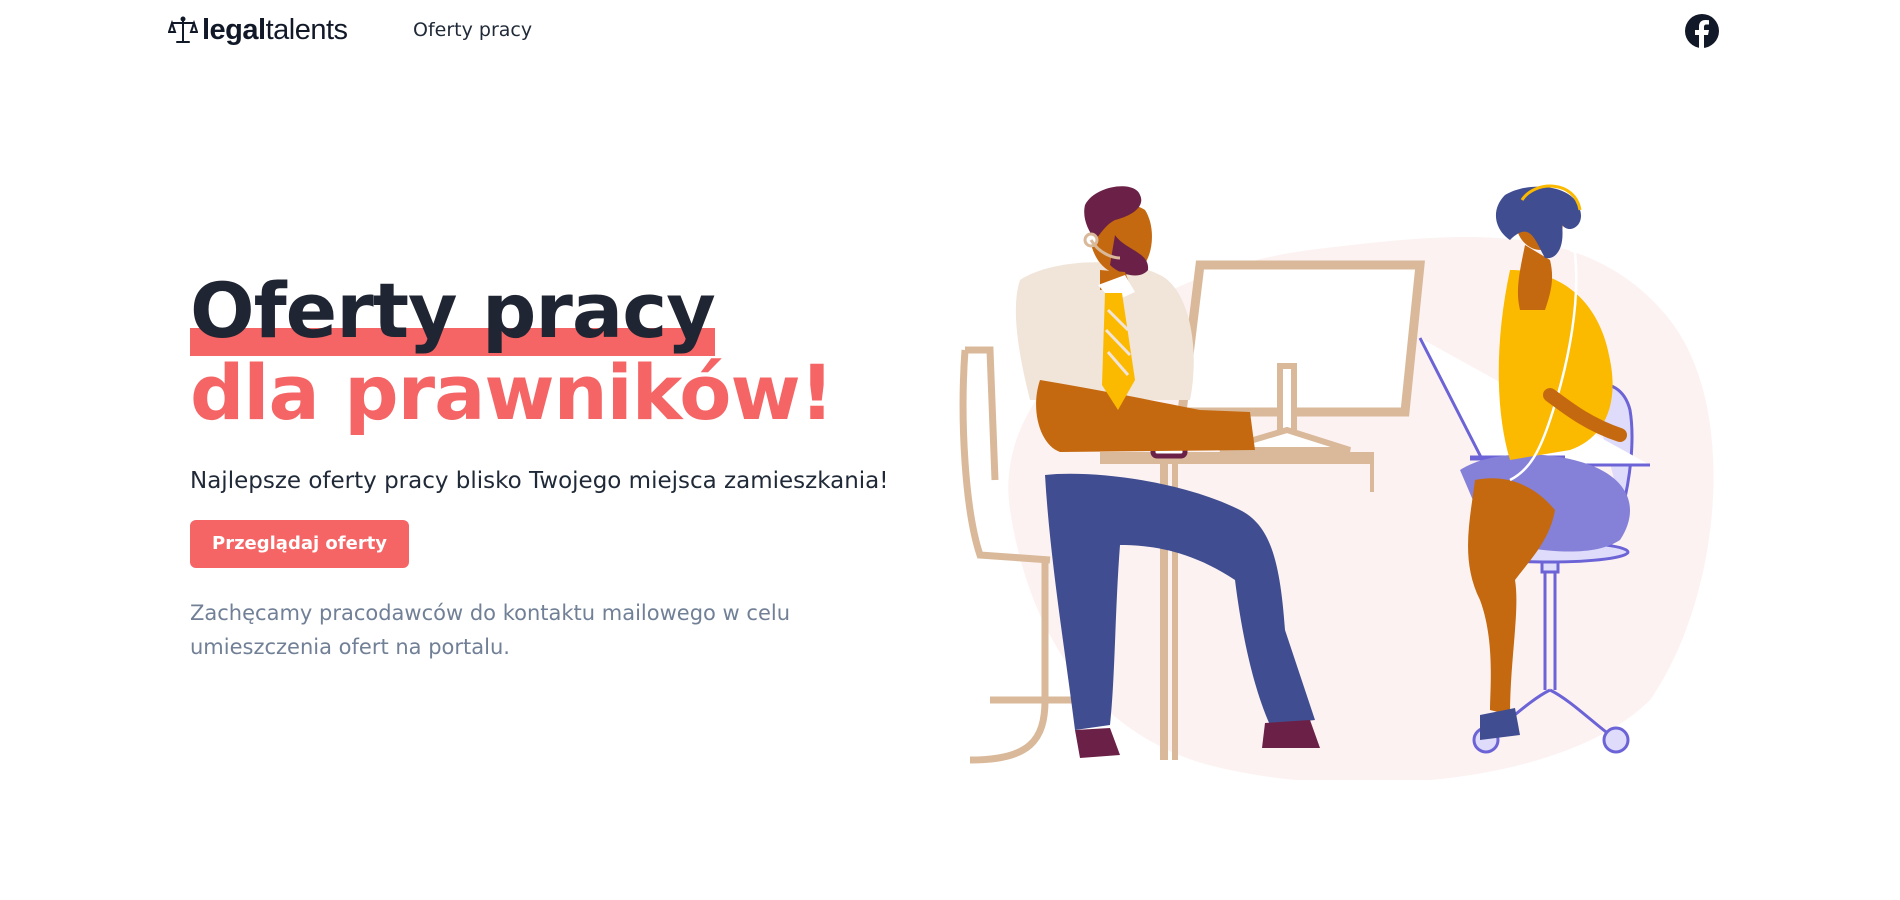 The width and height of the screenshot is (1900, 900). What do you see at coordinates (300, 544) in the screenshot?
I see `browse-offers-button: Przeglądaj oferty` at bounding box center [300, 544].